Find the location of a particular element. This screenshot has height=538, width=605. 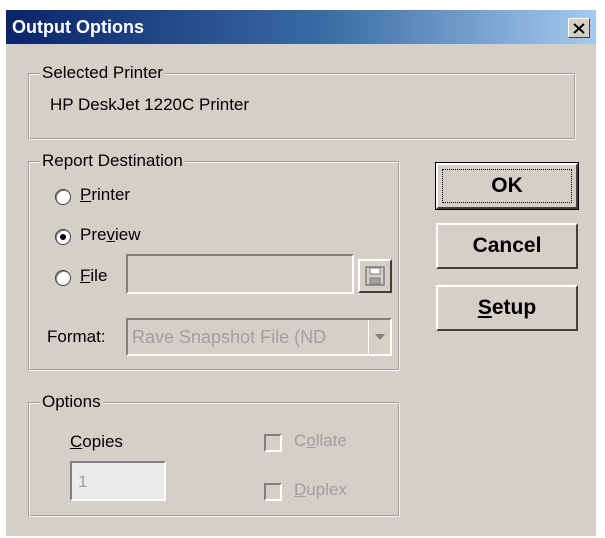

floppy-disk-icon is located at coordinates (375, 276).